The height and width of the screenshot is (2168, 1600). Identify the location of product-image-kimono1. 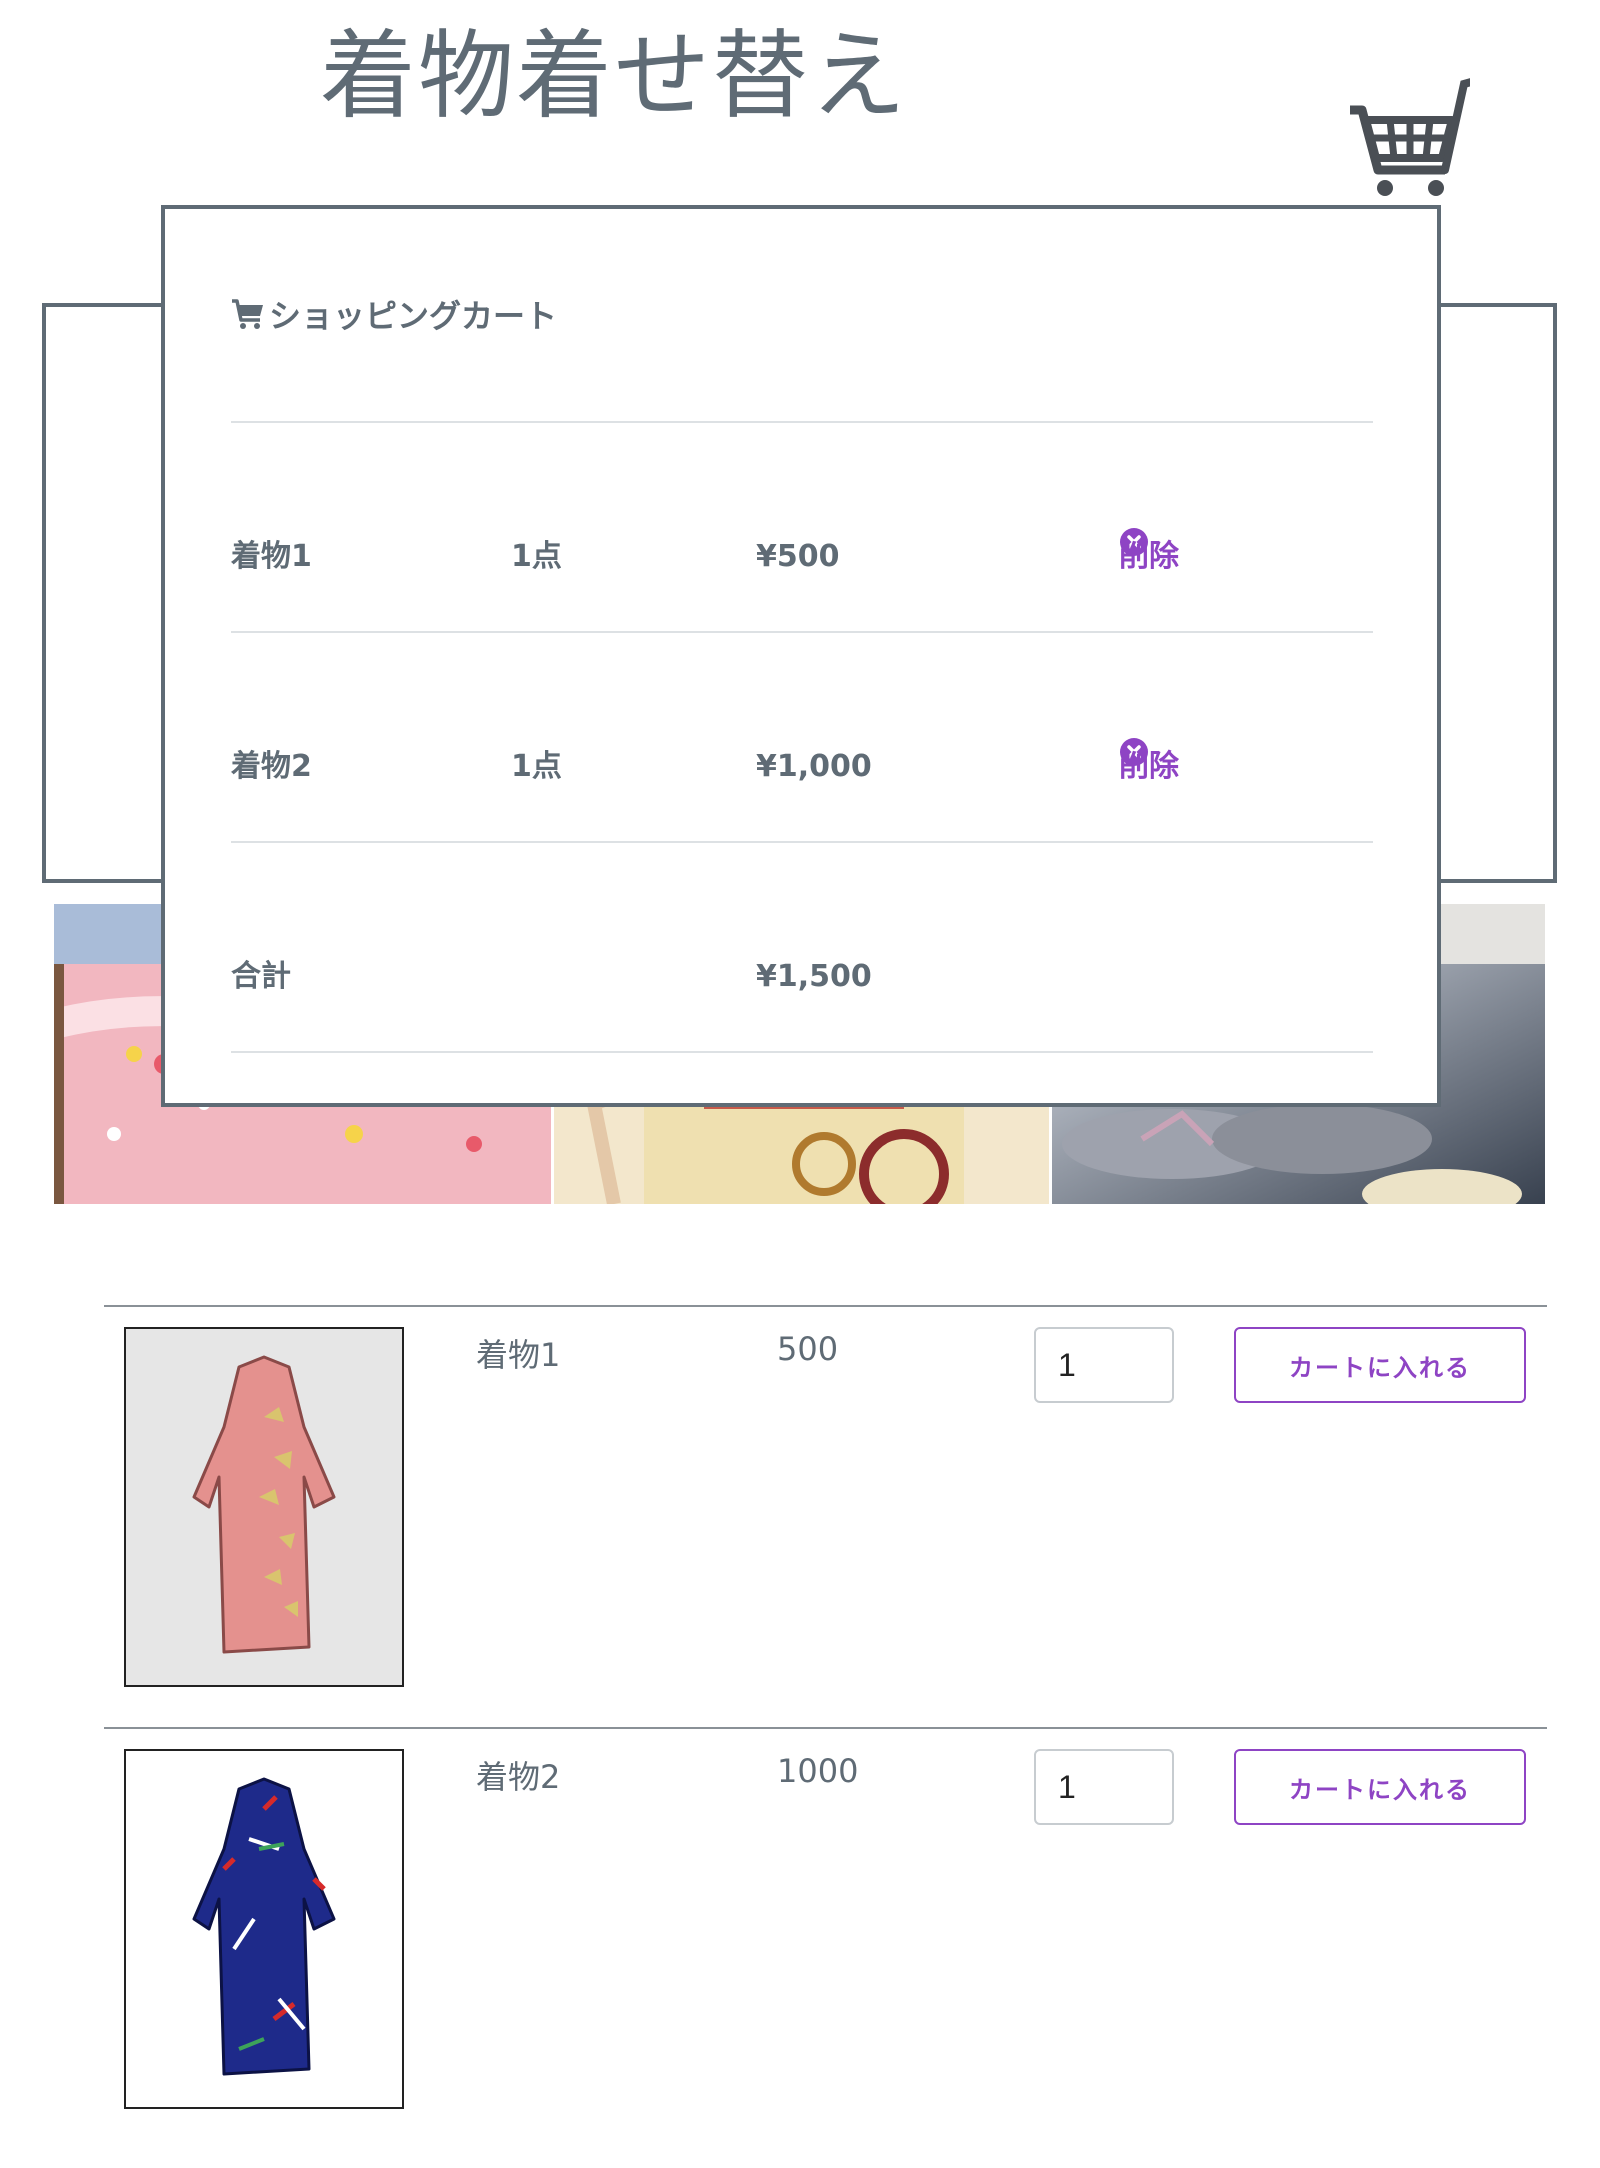
(264, 1507).